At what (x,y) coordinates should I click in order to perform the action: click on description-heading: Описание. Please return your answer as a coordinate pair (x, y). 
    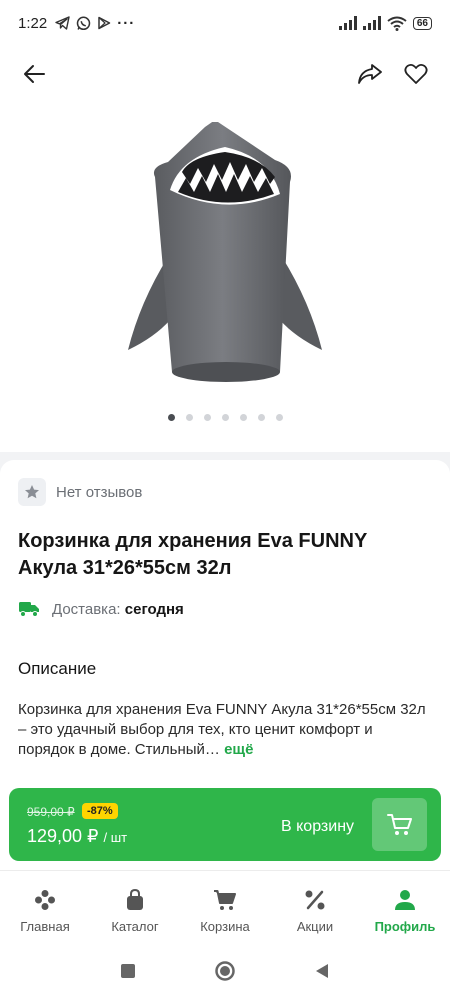
    Looking at the image, I should click on (57, 668).